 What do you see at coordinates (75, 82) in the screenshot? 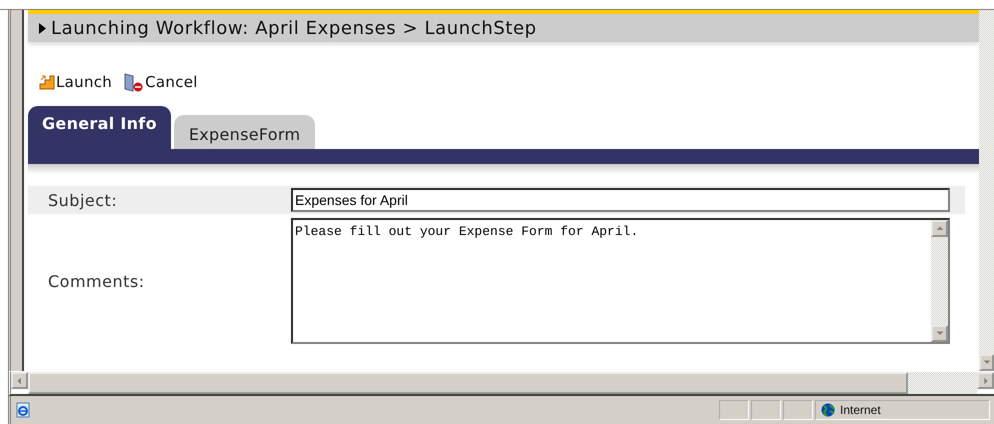
I see `launch-button: Launch` at bounding box center [75, 82].